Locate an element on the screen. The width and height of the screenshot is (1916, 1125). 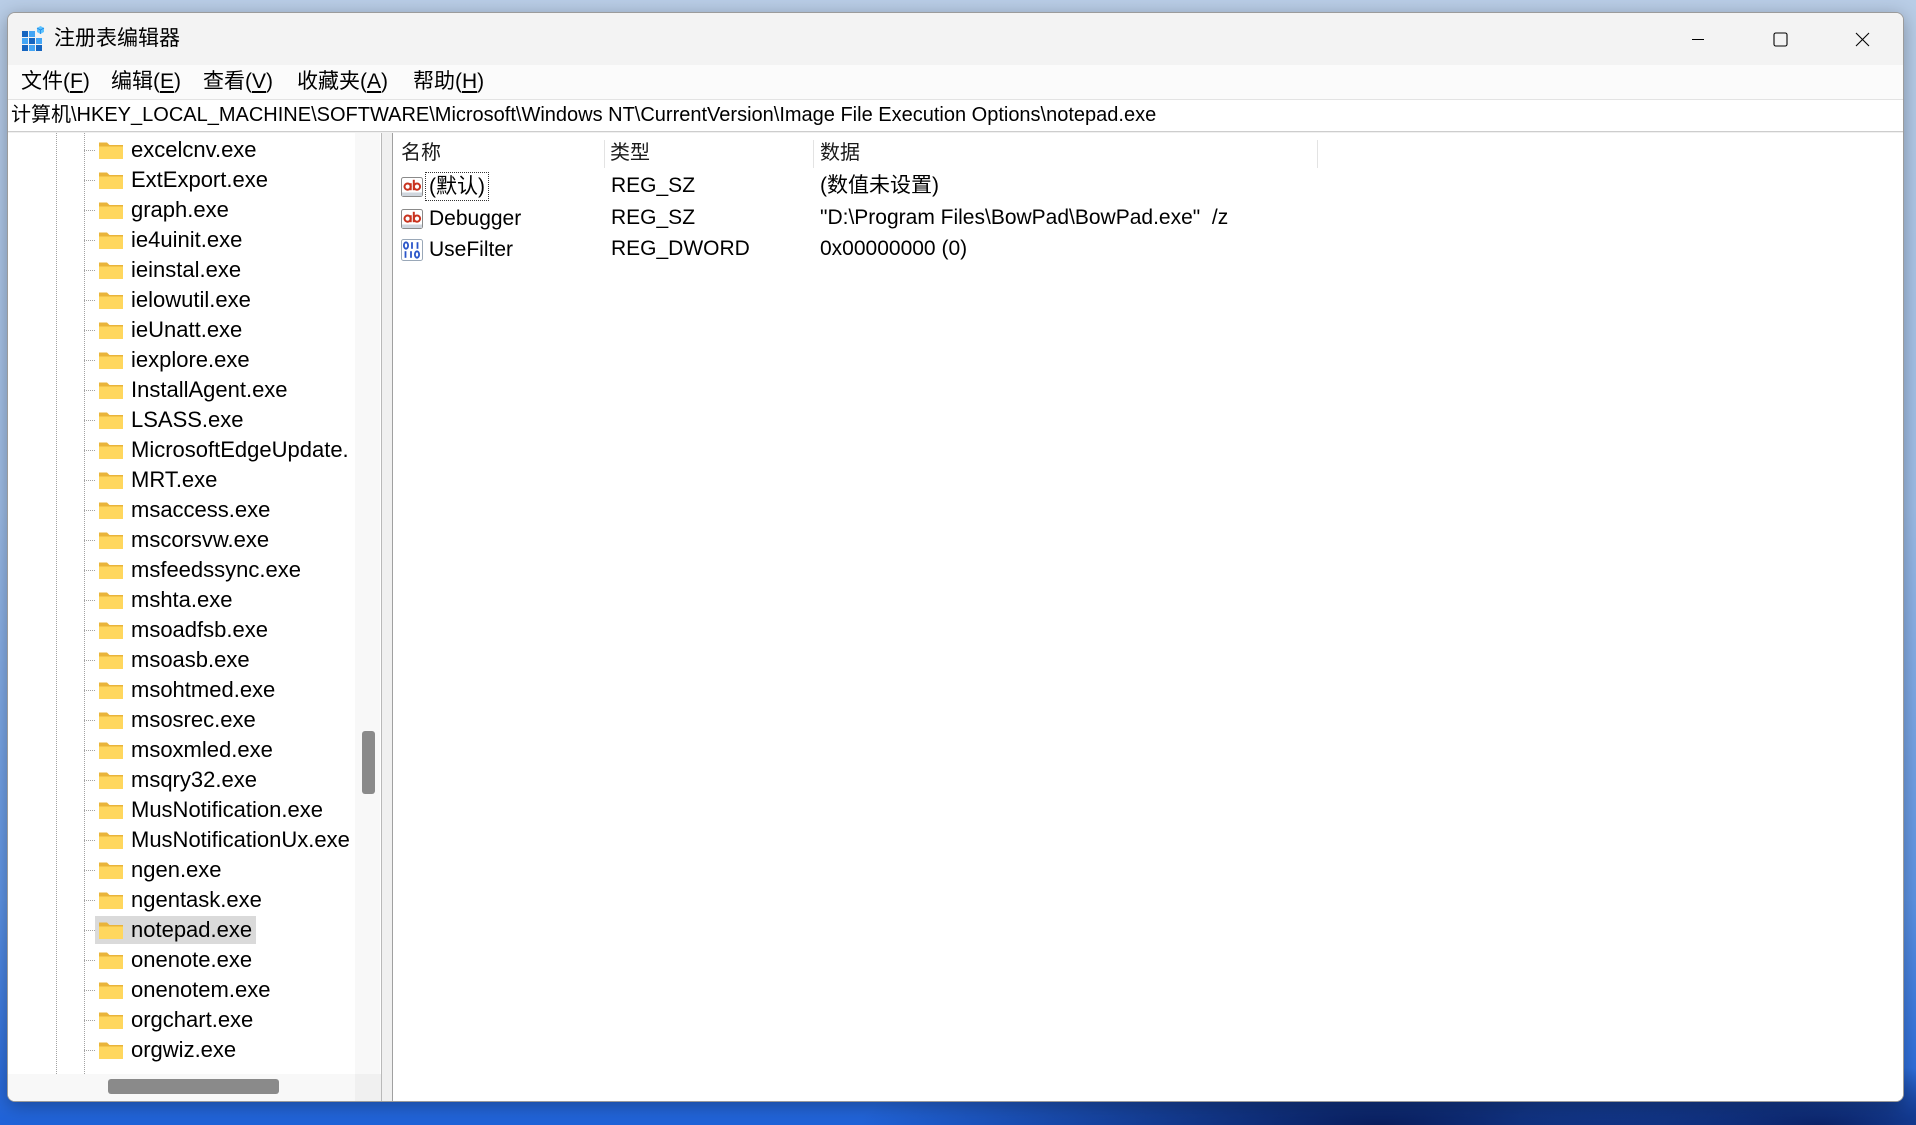
tree-item: ieinstal.exe is located at coordinates (181, 270).